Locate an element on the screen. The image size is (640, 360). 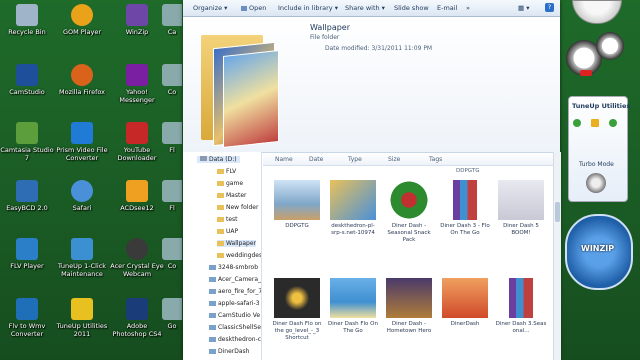
desktop-icon-label: Mozilla Firefox is located at coordinates (82, 92).